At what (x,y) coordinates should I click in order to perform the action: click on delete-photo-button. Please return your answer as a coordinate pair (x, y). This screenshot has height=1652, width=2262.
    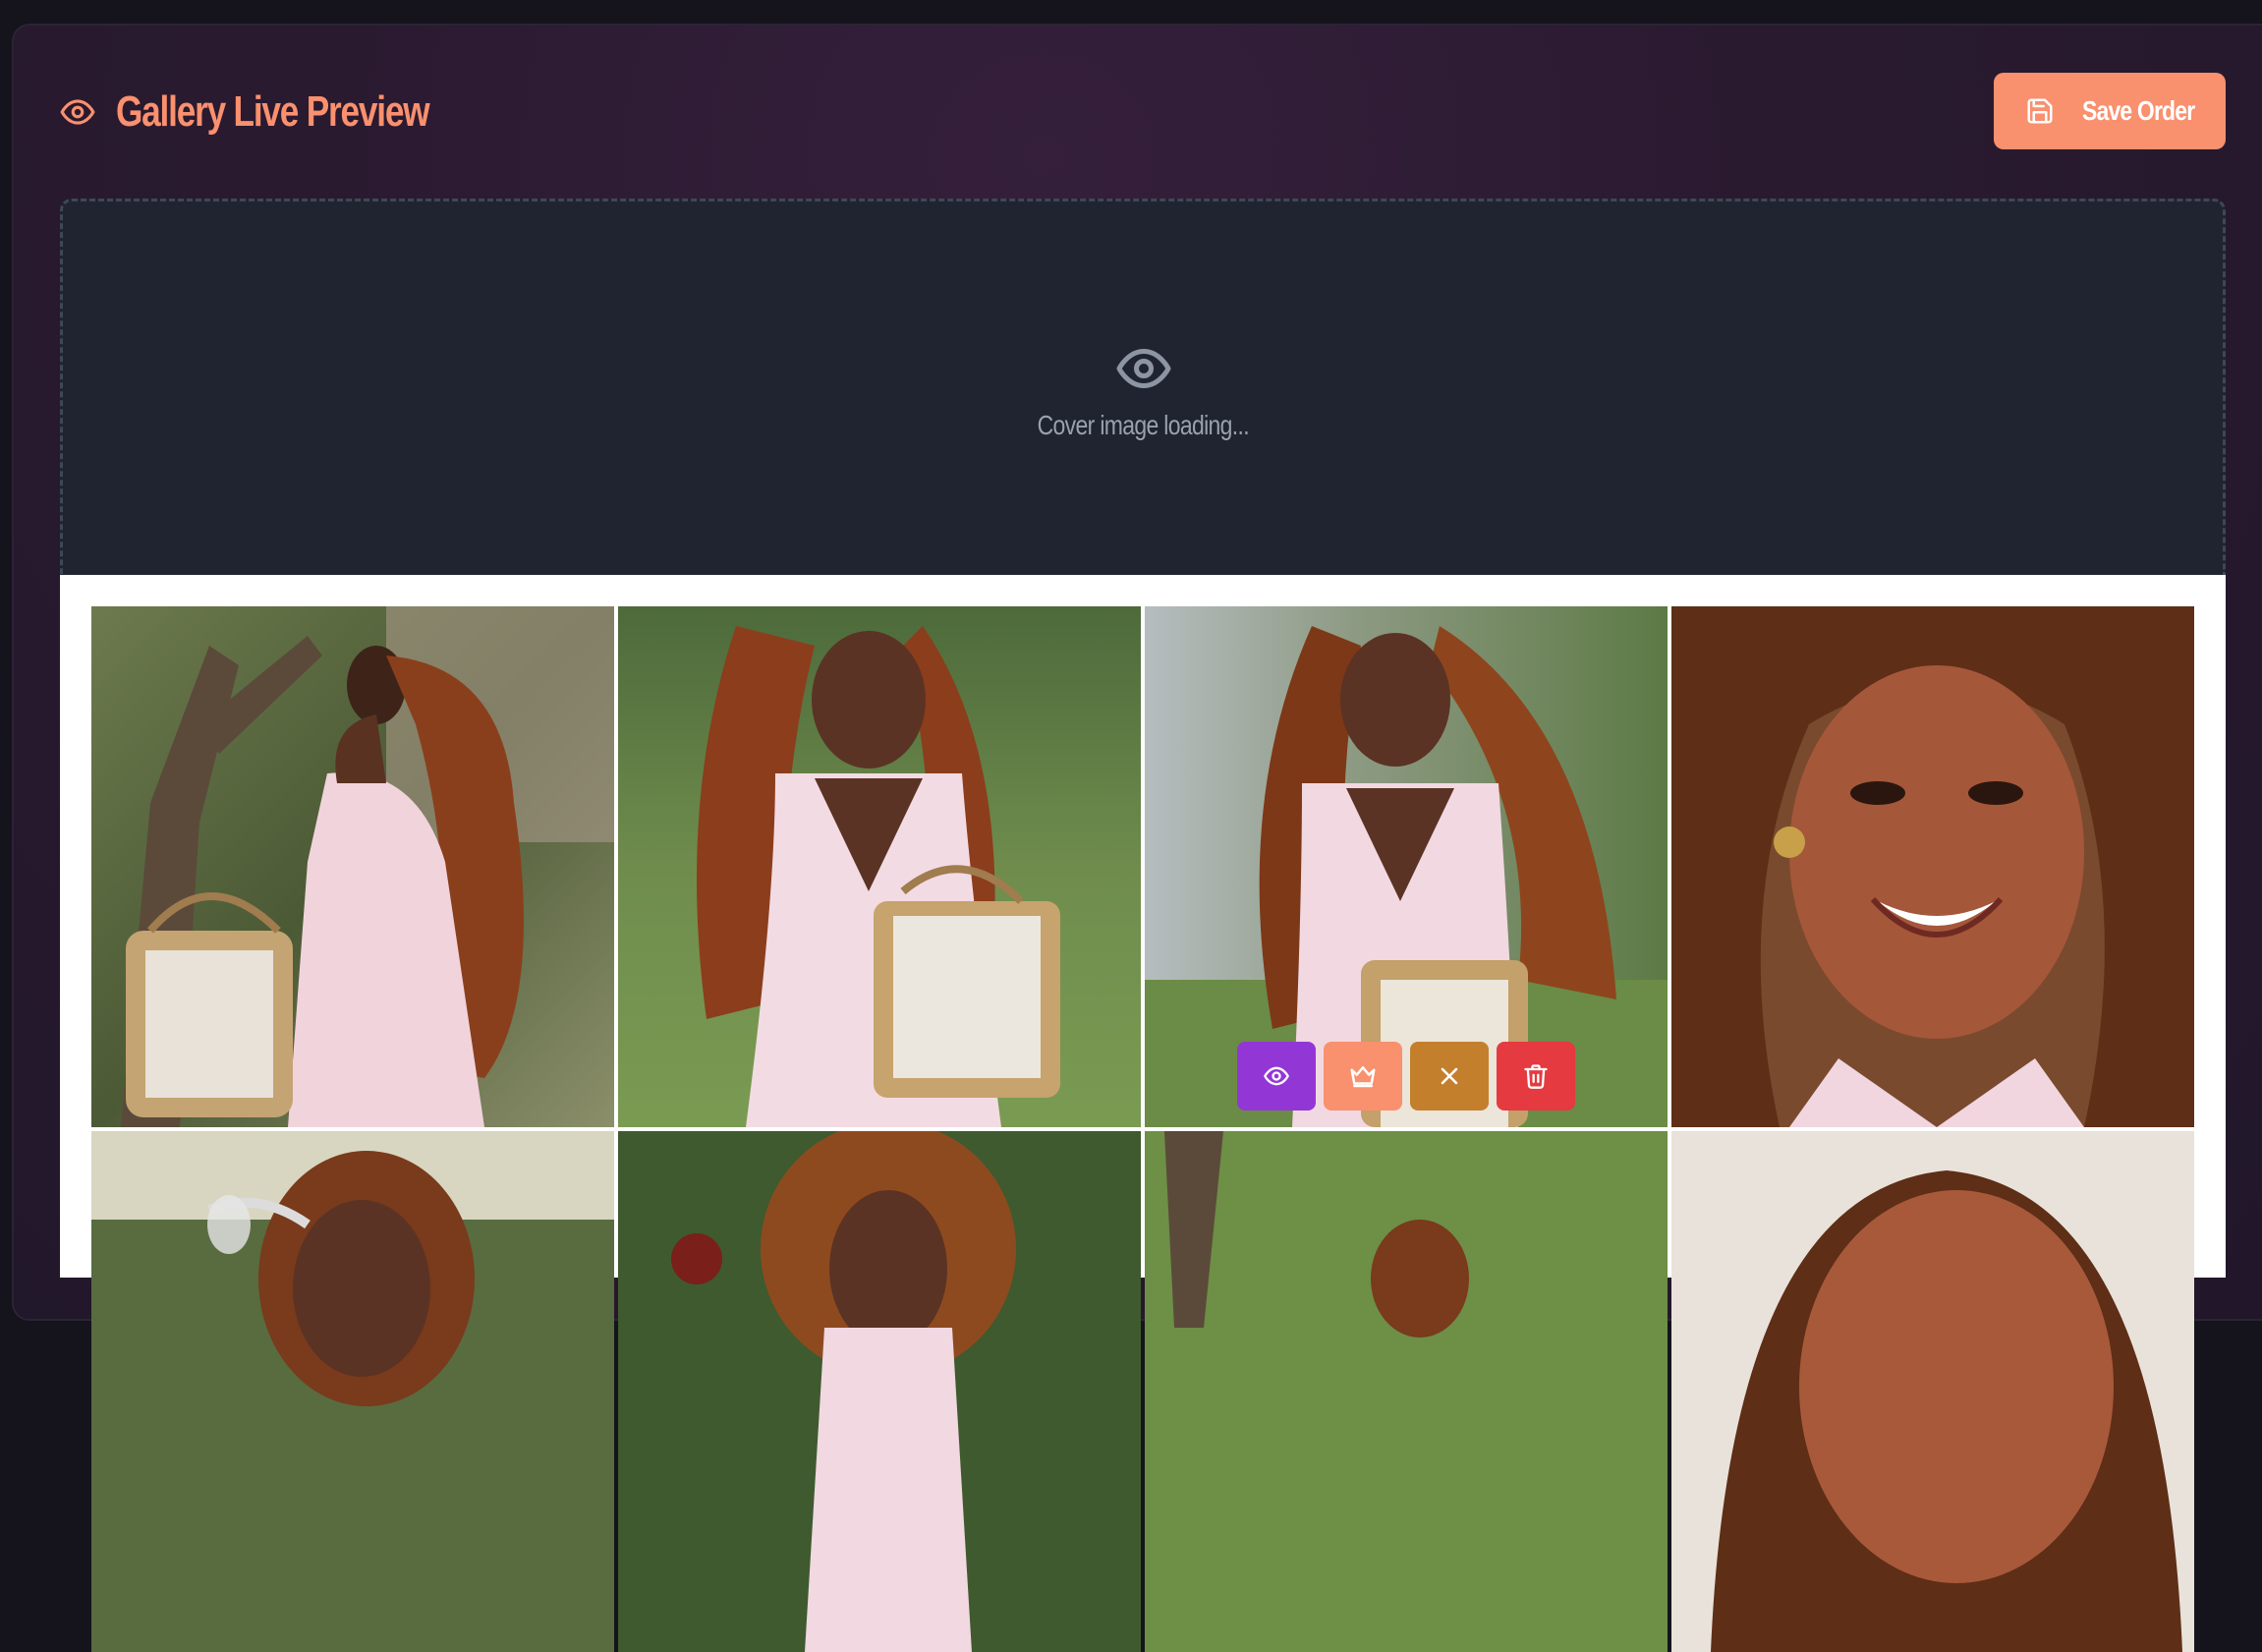
    Looking at the image, I should click on (1536, 1076).